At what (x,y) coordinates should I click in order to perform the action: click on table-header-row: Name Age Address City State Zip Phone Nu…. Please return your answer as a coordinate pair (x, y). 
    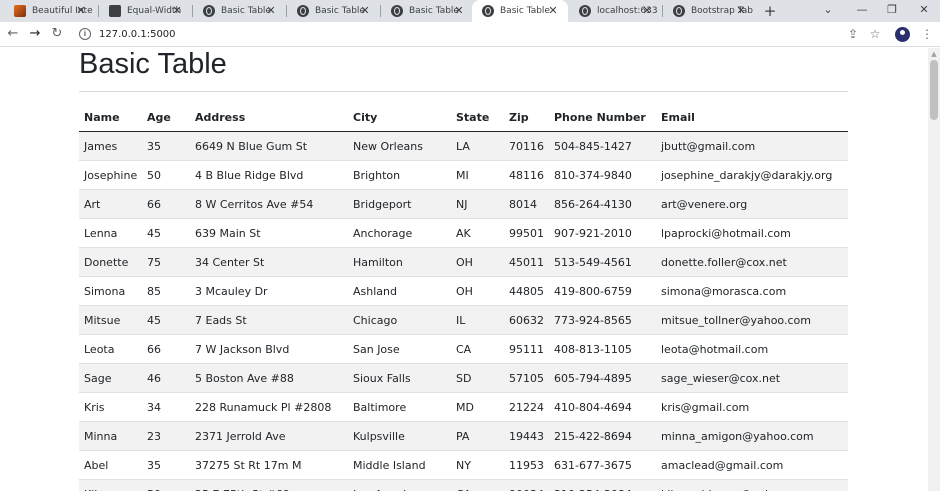
    Looking at the image, I should click on (463, 118).